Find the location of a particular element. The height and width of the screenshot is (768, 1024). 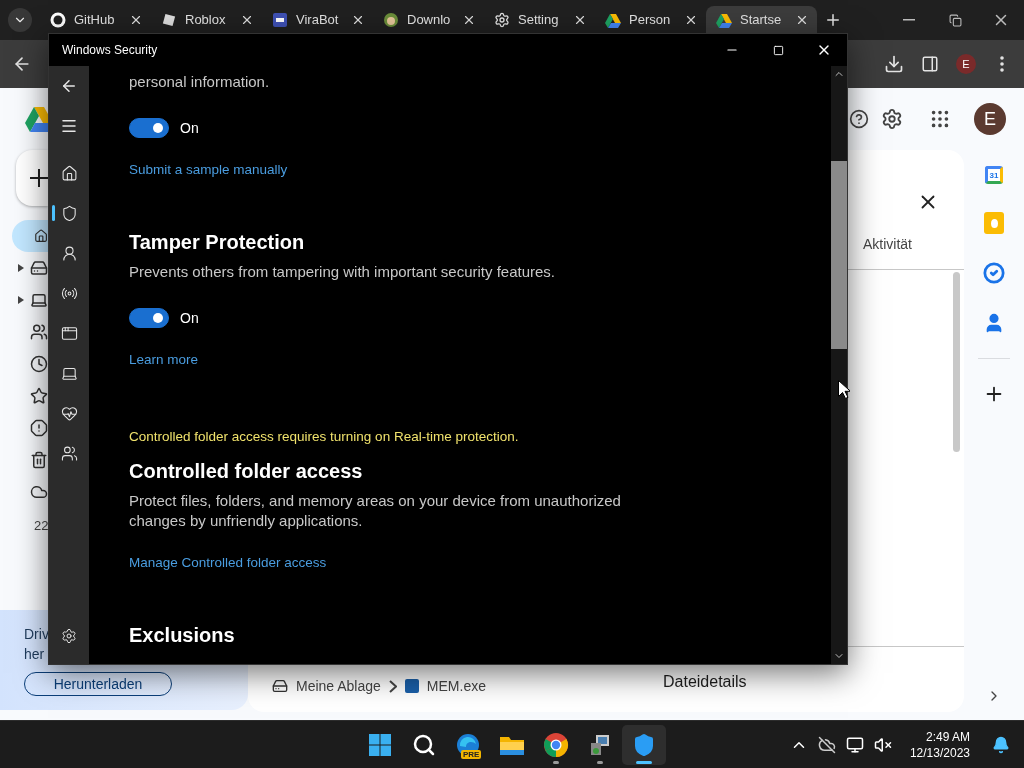

taskbar-app is located at coordinates (644, 744).